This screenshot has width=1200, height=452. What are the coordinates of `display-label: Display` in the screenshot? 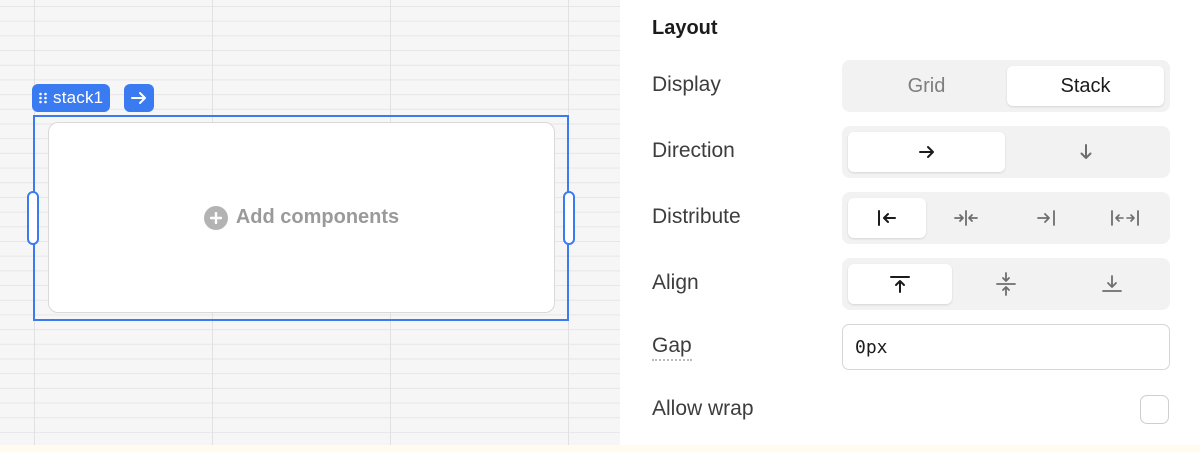 It's located at (686, 84).